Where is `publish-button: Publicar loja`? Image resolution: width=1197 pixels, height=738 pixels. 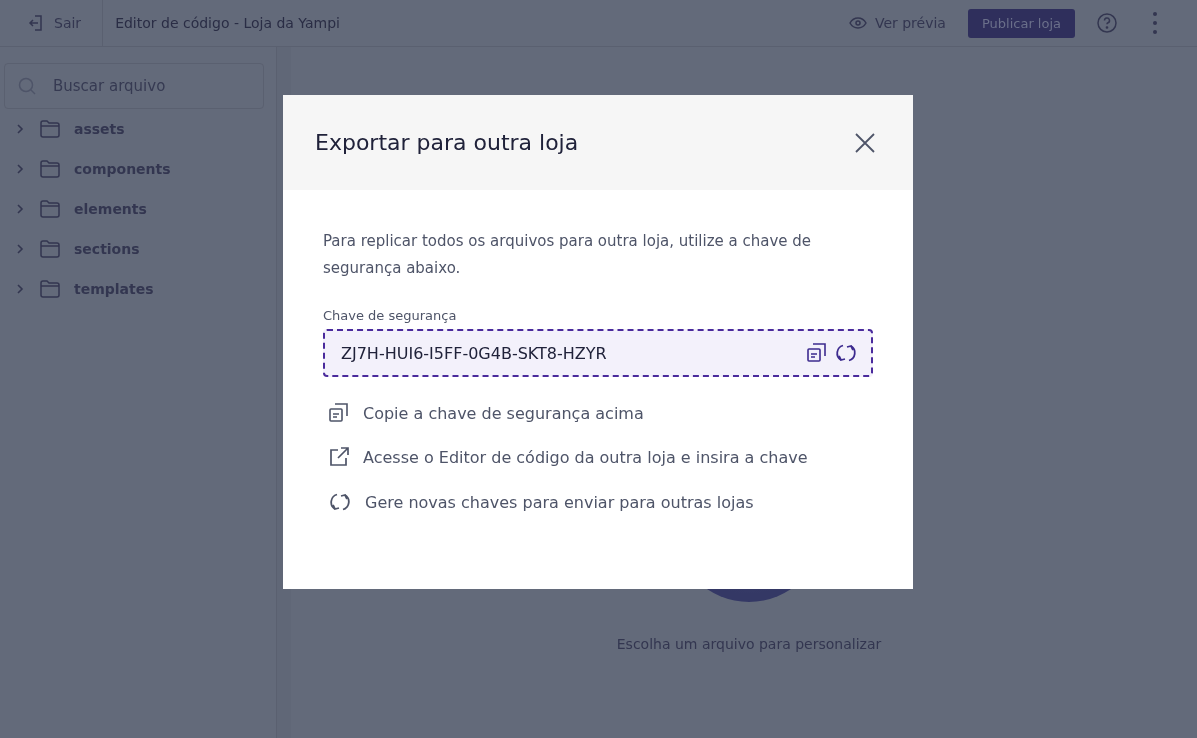 publish-button: Publicar loja is located at coordinates (1021, 23).